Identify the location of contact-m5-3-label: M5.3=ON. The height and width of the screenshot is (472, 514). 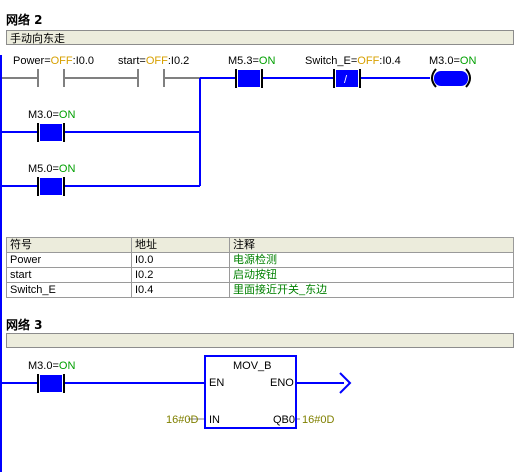
(251, 61).